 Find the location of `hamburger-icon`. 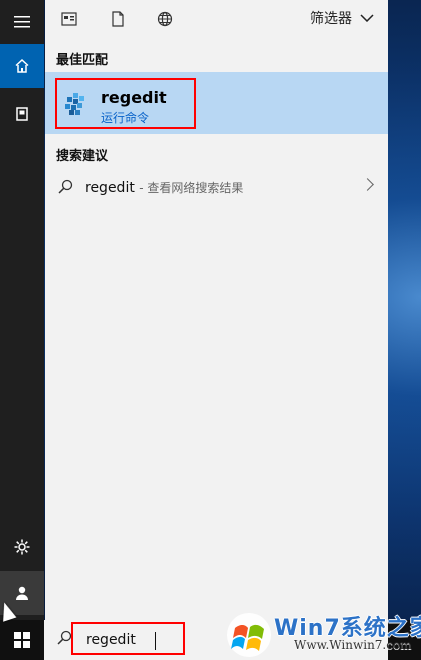

hamburger-icon is located at coordinates (22, 22).